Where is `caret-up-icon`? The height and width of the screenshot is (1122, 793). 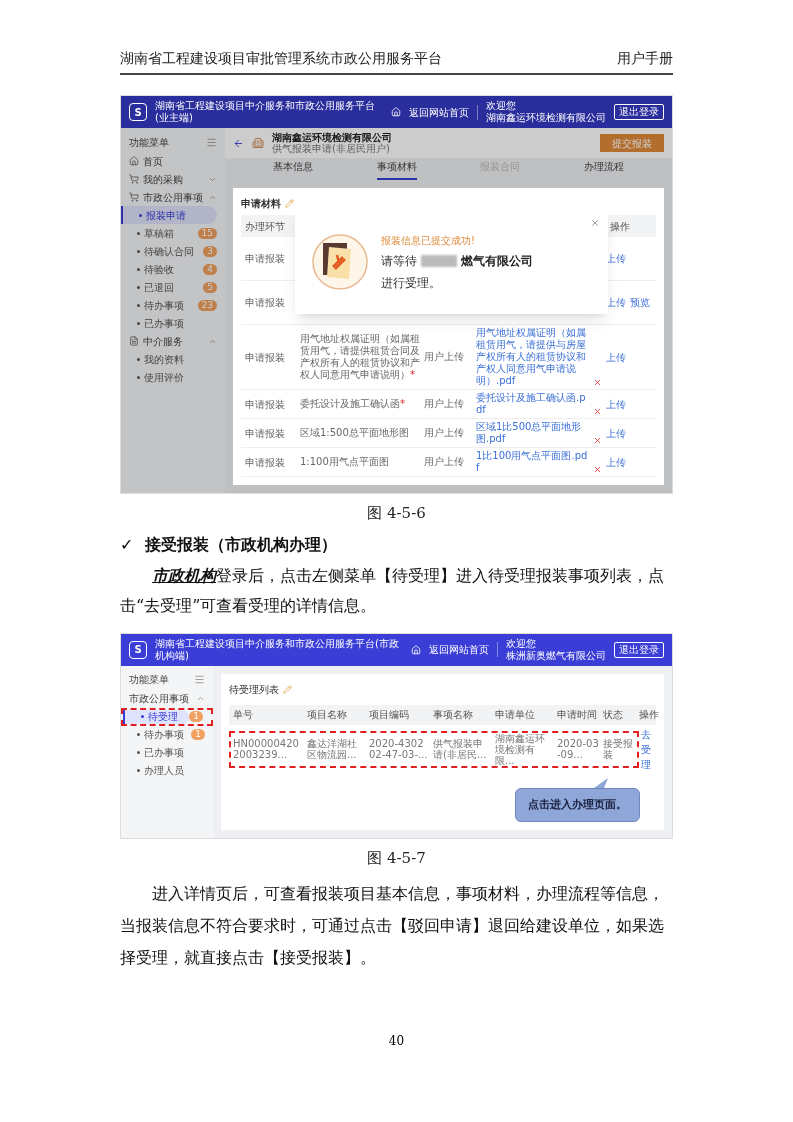 caret-up-icon is located at coordinates (200, 698).